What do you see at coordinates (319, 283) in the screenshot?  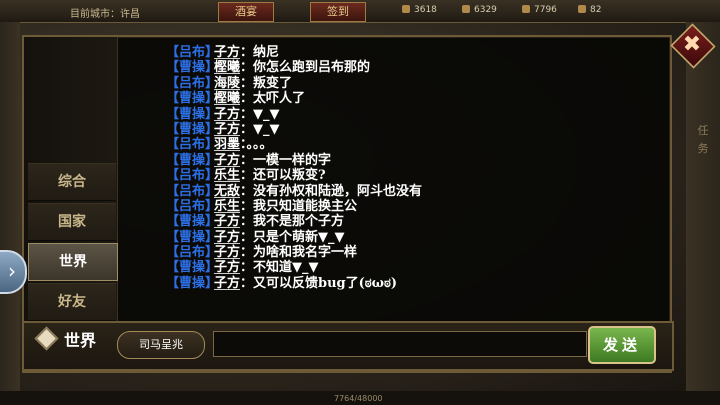 I see `message-text: ：又可以反馈bug了(ಠωಠ)` at bounding box center [319, 283].